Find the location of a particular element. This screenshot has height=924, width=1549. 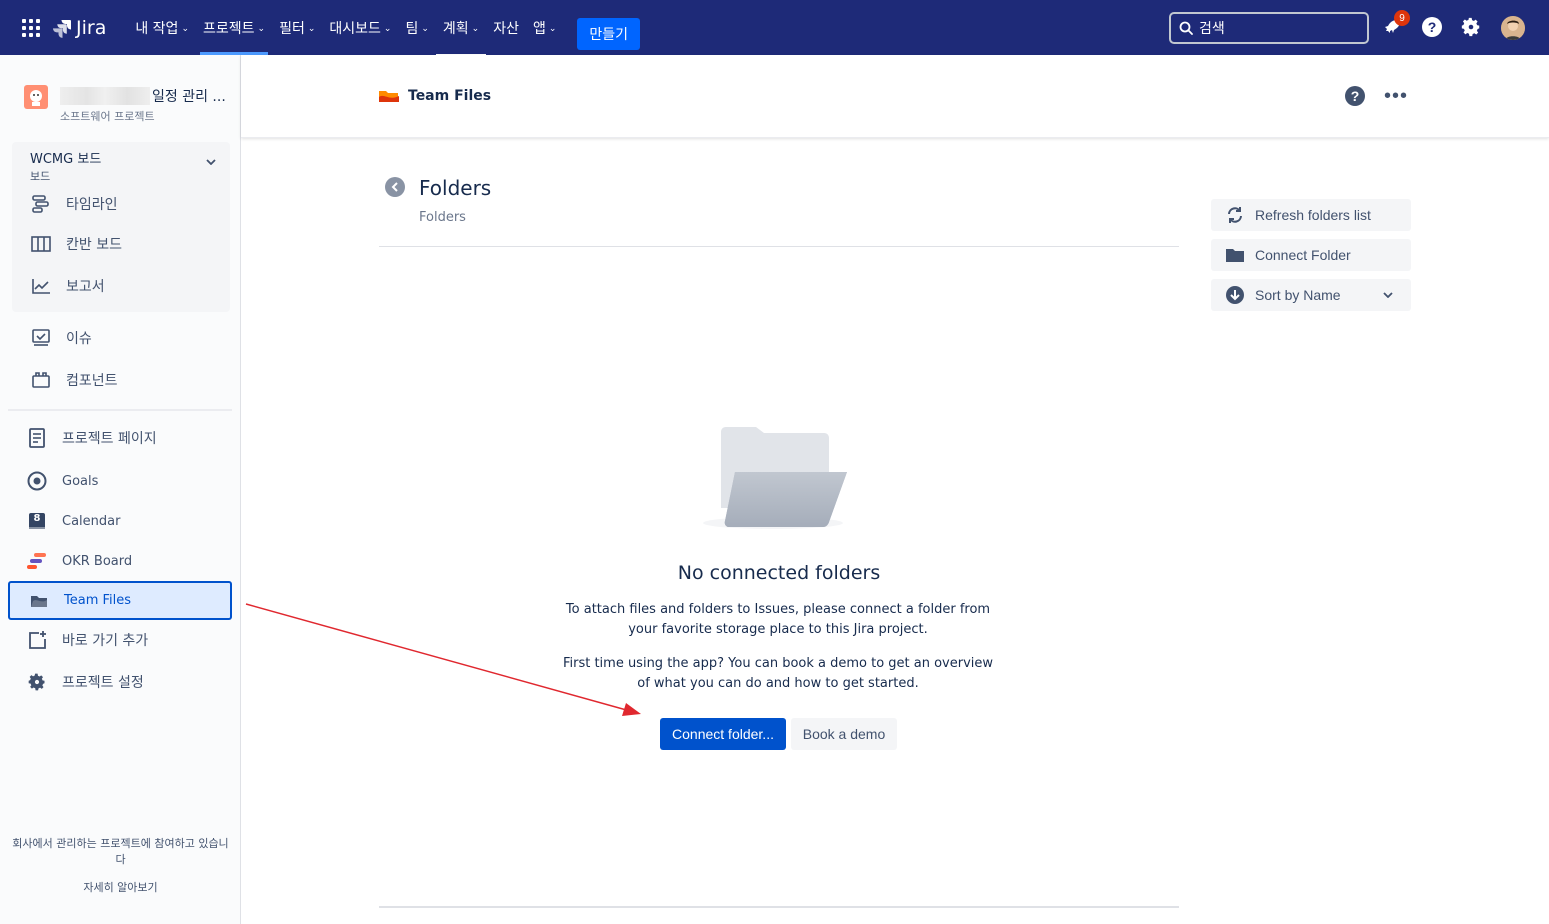

breadcrumb: Folders is located at coordinates (442, 217).